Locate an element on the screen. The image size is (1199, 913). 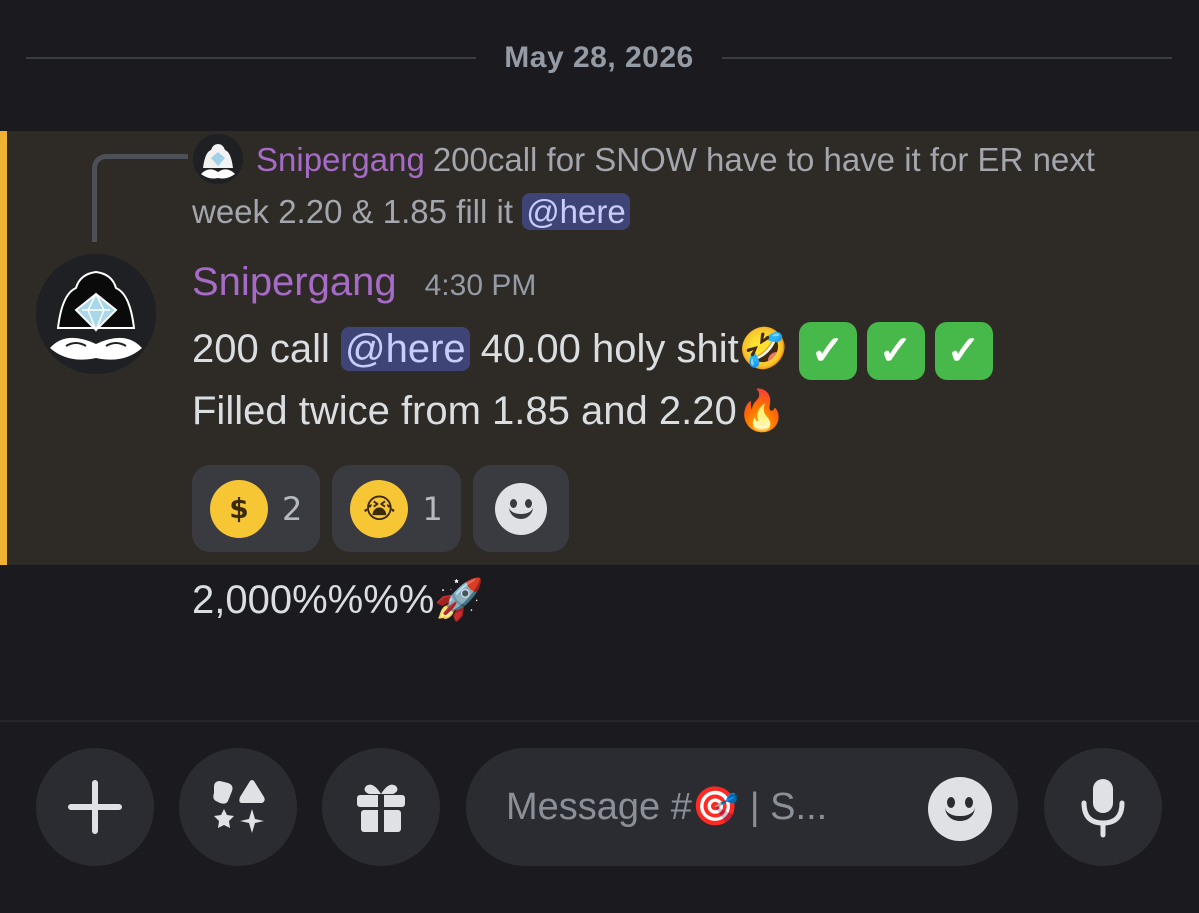
apps-icon is located at coordinates (239, 806).